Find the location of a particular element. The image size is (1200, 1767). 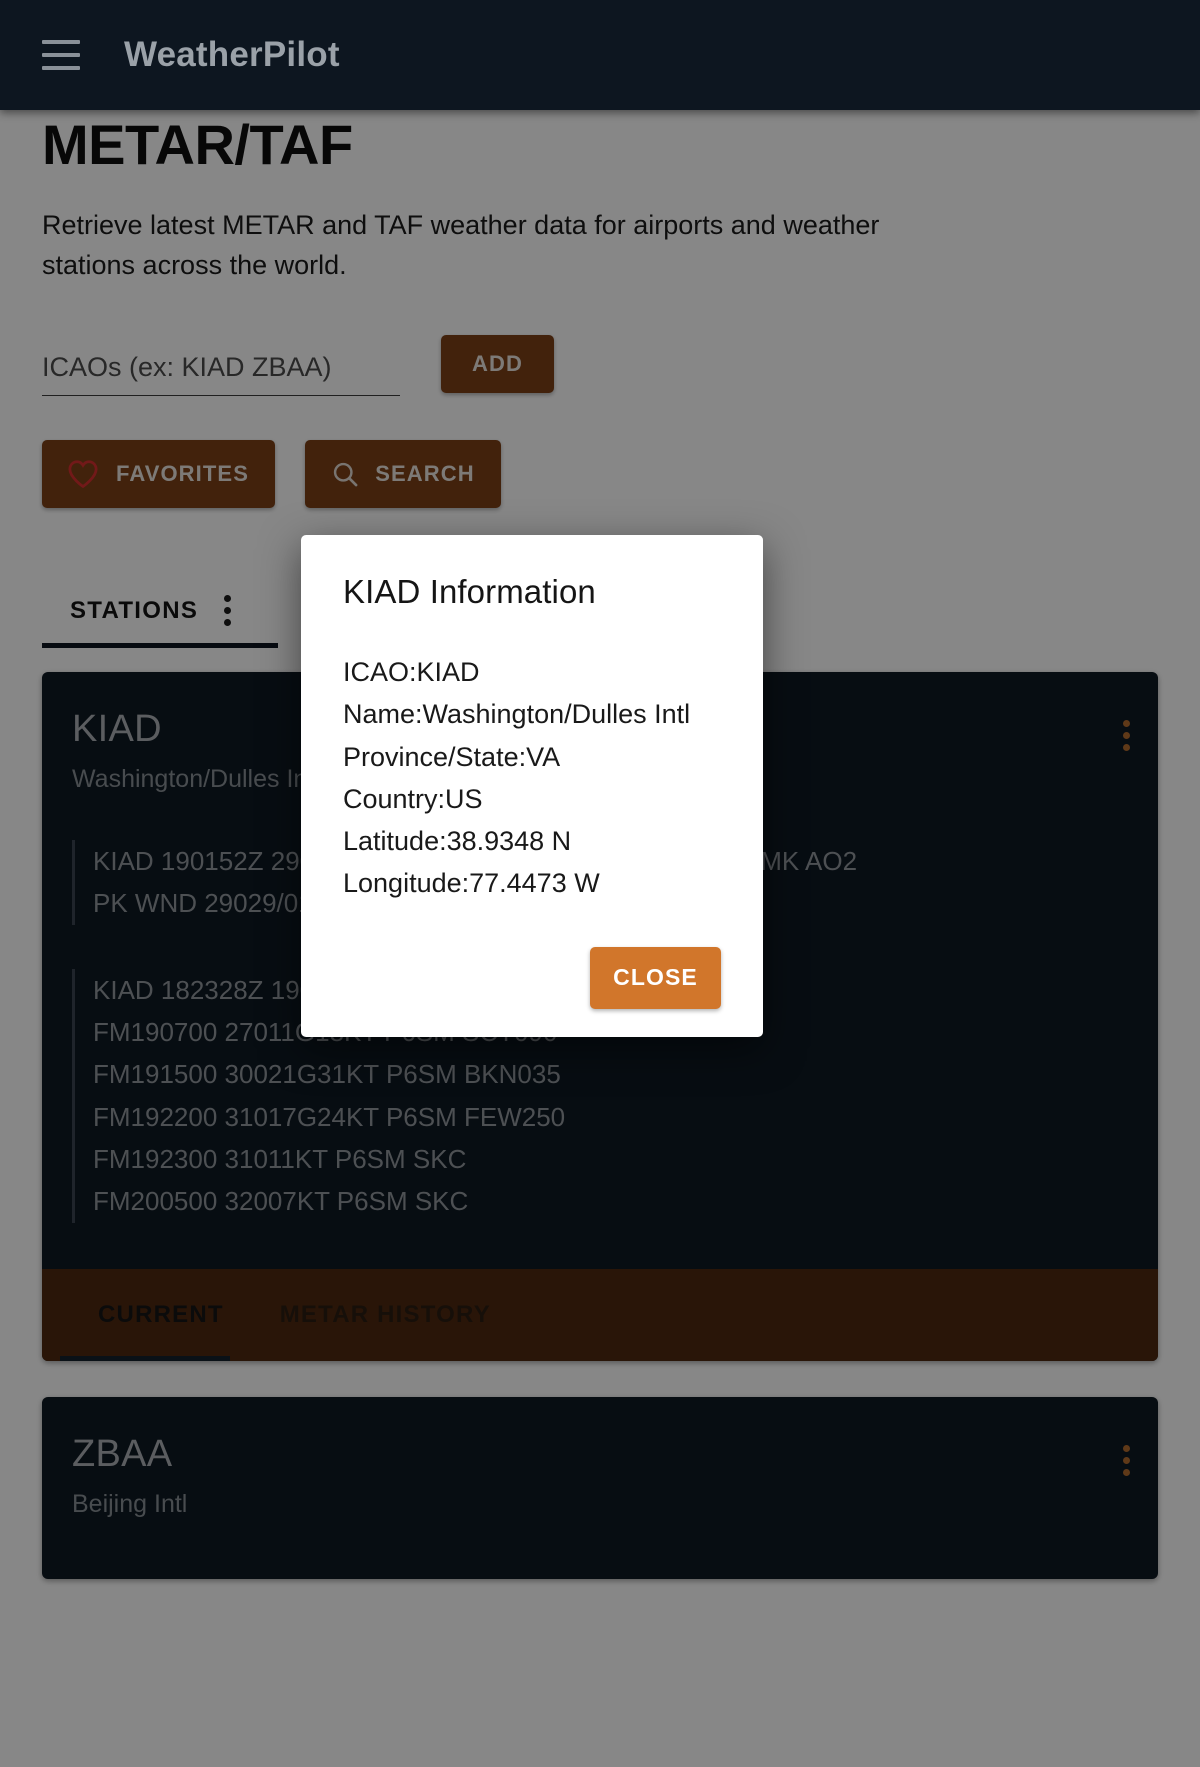

dialog-field-latitude: Latitude:38.9348 N is located at coordinates (457, 841).